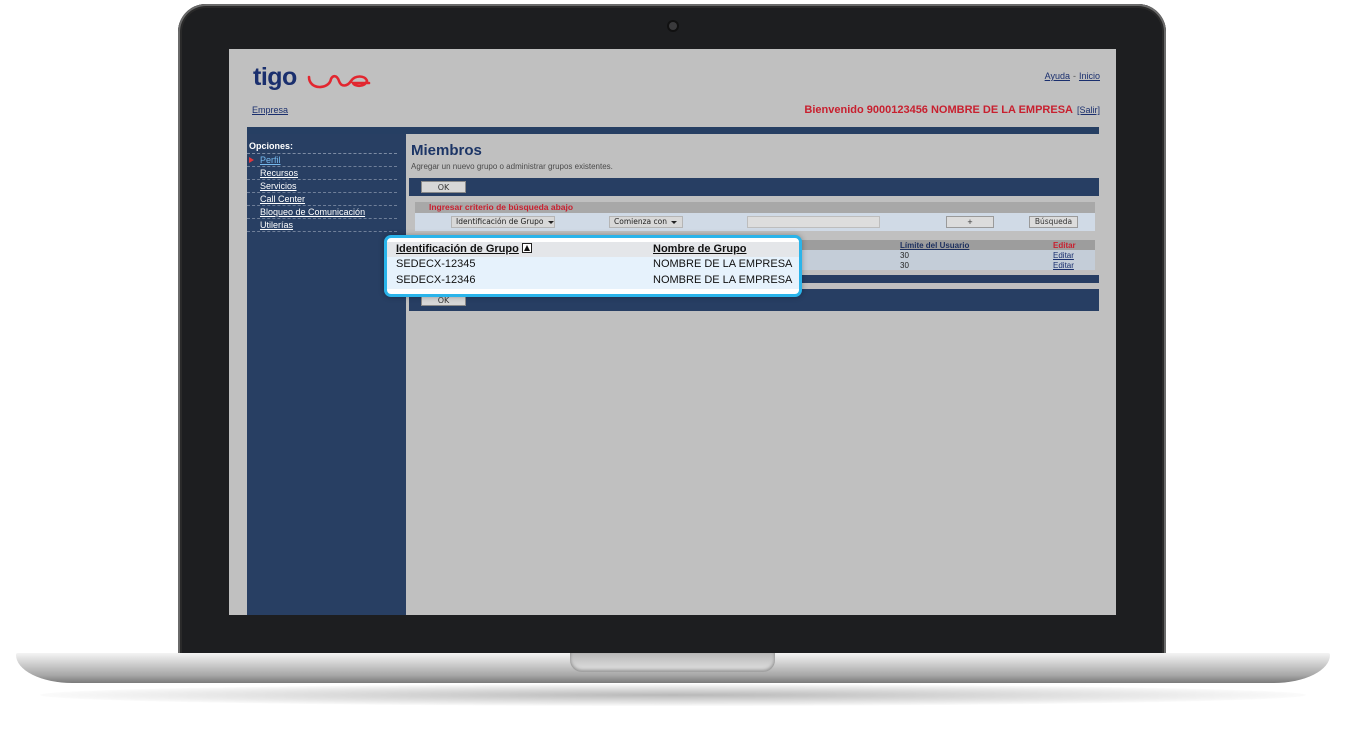 The height and width of the screenshot is (732, 1345). What do you see at coordinates (700, 249) in the screenshot?
I see `column-group-name: Nombre de Grupo` at bounding box center [700, 249].